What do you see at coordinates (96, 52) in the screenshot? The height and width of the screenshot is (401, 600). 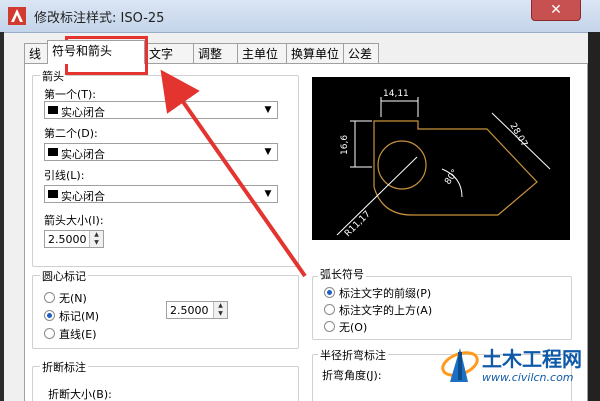 I see `tab-symbols-arrows: 符号和箭头` at bounding box center [96, 52].